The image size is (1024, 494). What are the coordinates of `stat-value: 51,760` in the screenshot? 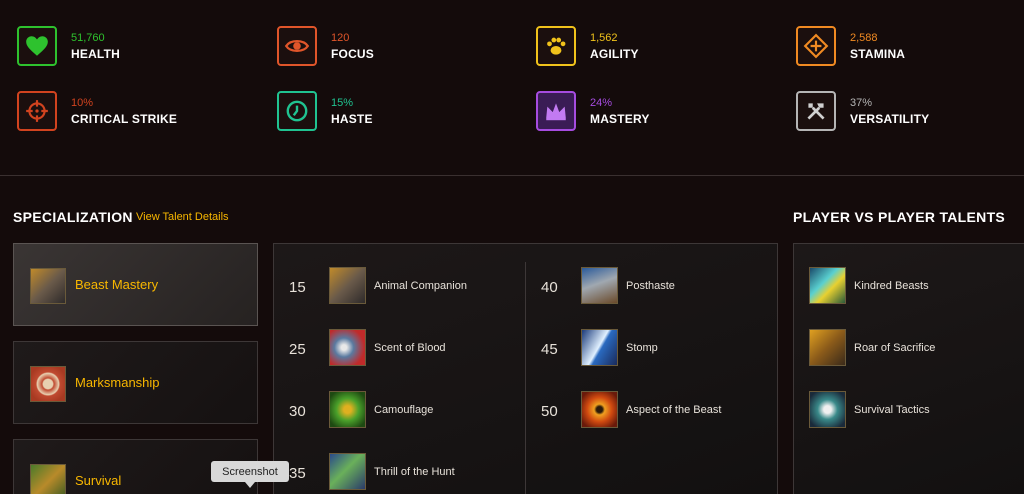 It's located at (88, 38).